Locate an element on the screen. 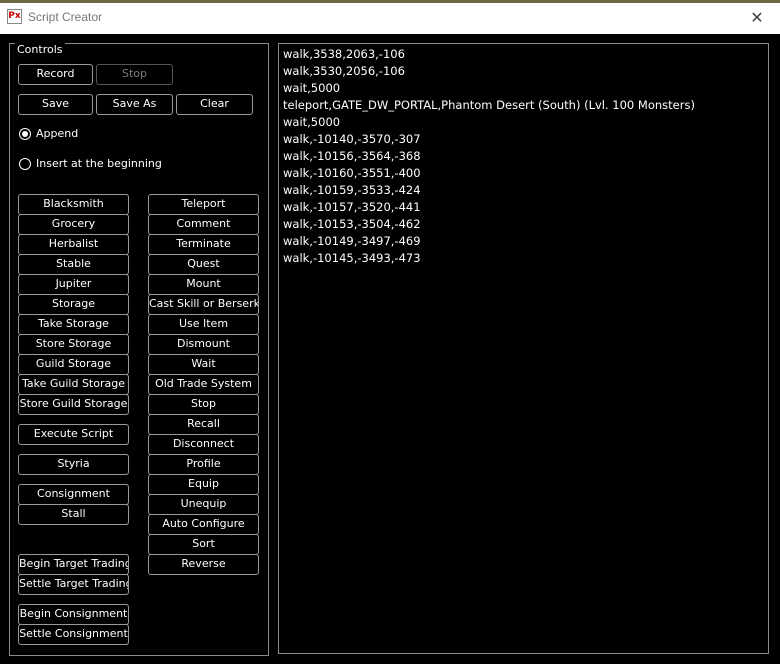 This screenshot has height=664, width=780. dismount-button: Dismount is located at coordinates (203, 344).